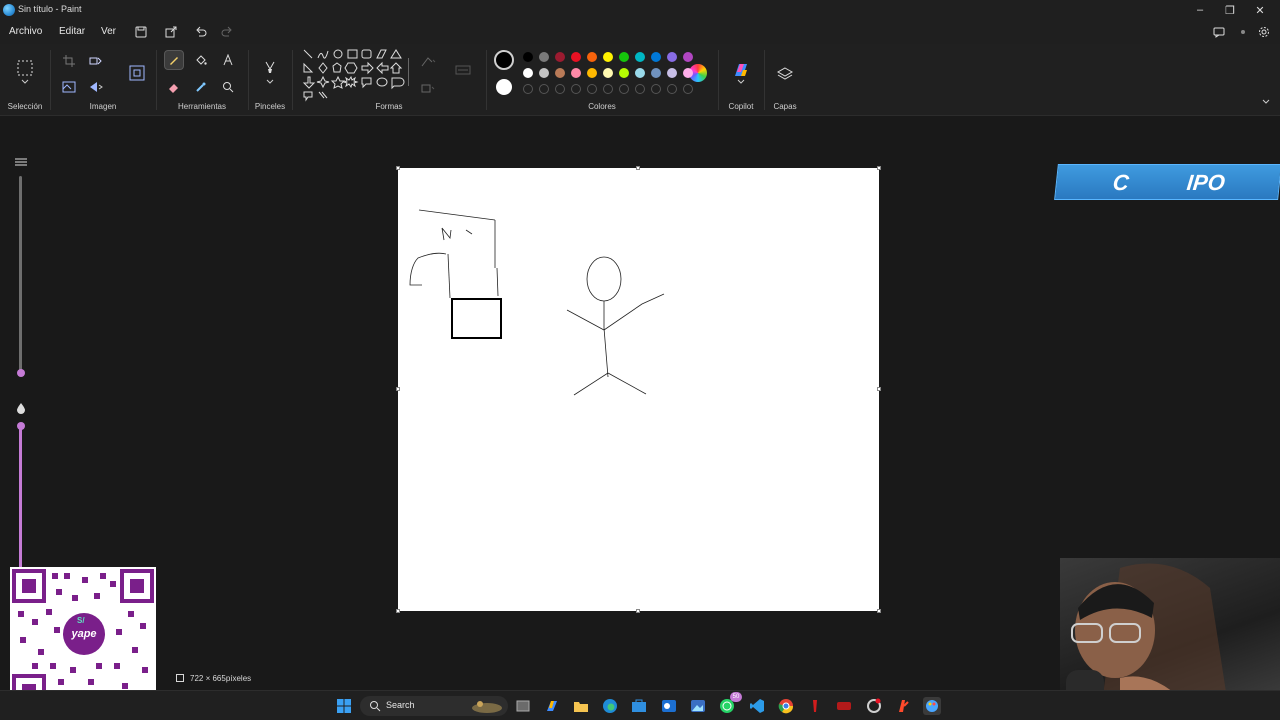 The width and height of the screenshot is (1280, 720). What do you see at coordinates (21, 373) in the screenshot?
I see `brush-size-slider-thumb` at bounding box center [21, 373].